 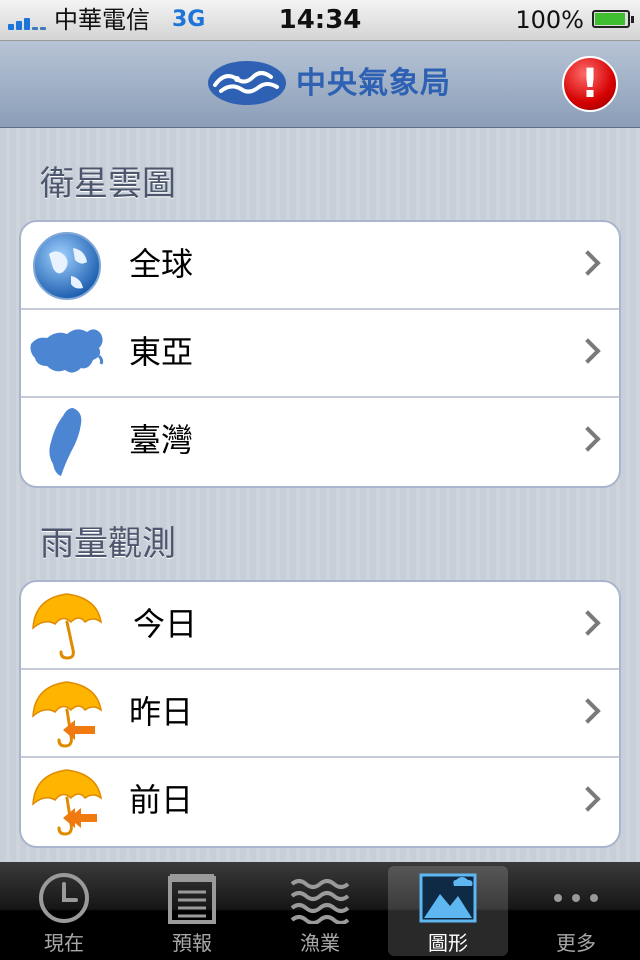 What do you see at coordinates (64, 898) in the screenshot?
I see `clock-icon` at bounding box center [64, 898].